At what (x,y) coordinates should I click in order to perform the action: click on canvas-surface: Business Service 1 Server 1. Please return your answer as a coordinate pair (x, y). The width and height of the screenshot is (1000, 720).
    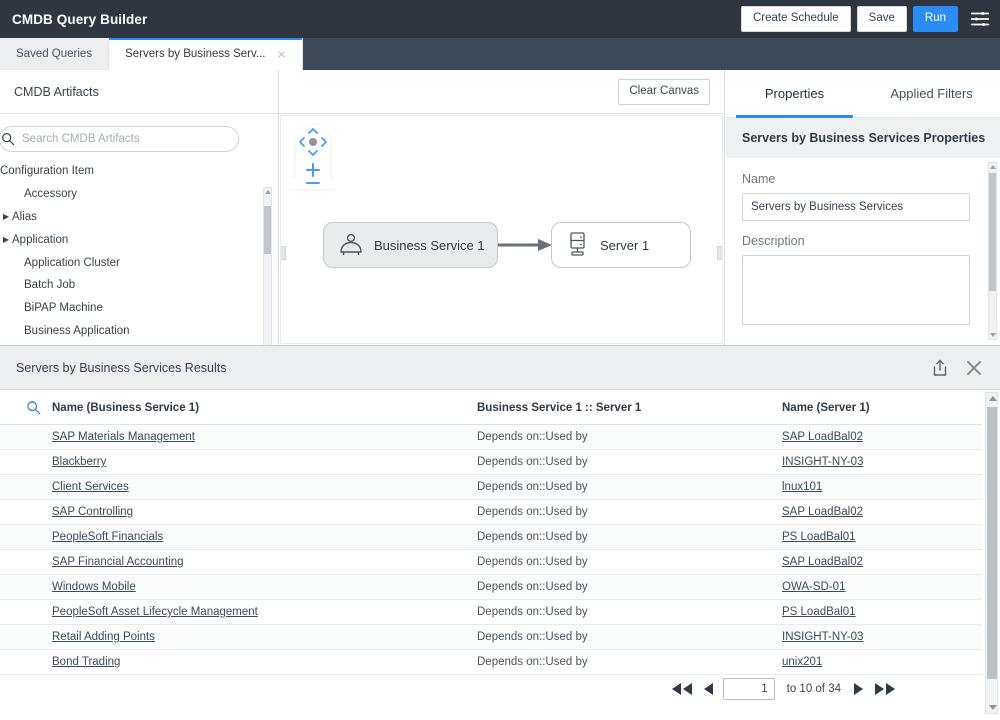
    Looking at the image, I should click on (501, 229).